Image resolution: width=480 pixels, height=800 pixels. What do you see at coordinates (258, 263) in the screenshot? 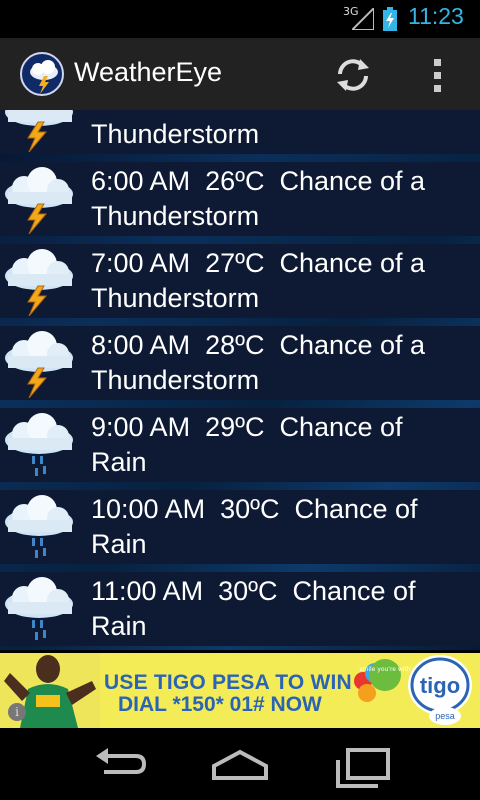
I see `forecast-line1: 7:00 AM 27ºC Chance of a` at bounding box center [258, 263].